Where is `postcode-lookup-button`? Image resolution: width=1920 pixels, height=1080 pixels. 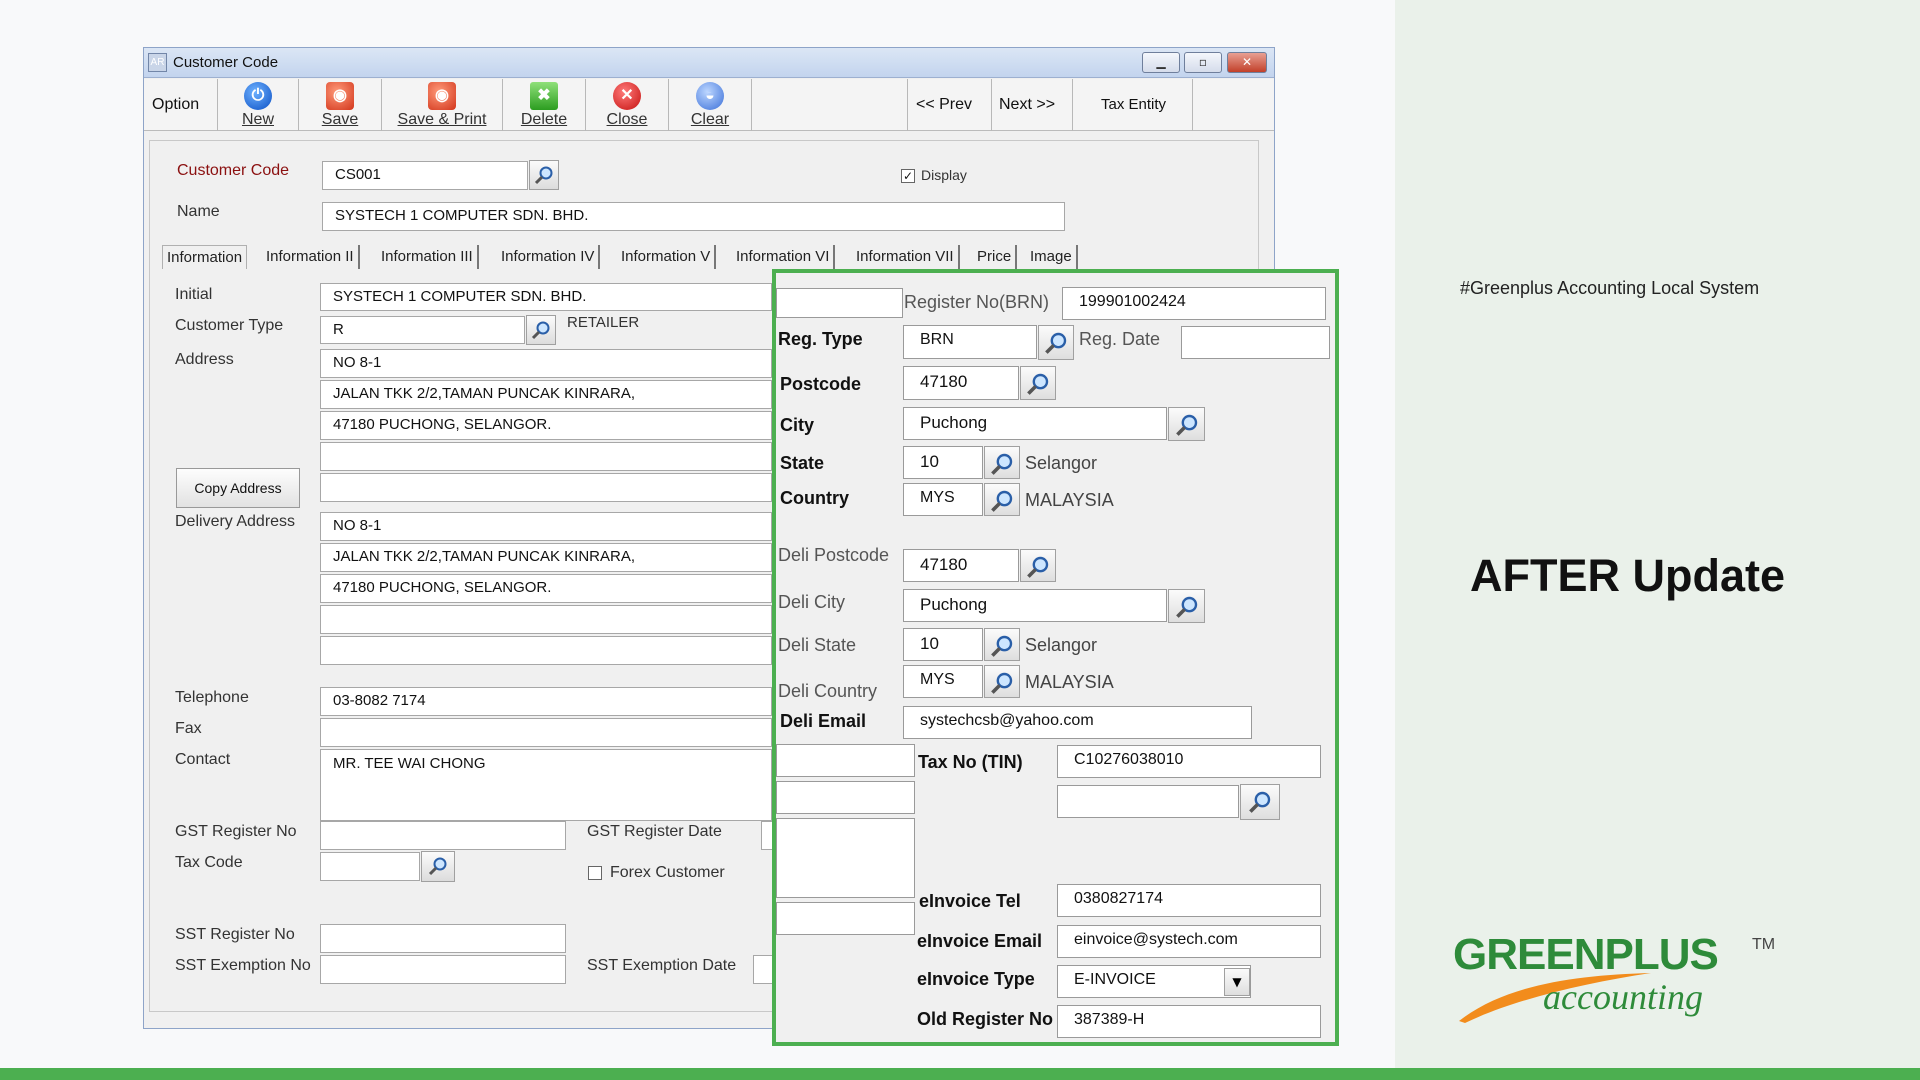
postcode-lookup-button is located at coordinates (1038, 383).